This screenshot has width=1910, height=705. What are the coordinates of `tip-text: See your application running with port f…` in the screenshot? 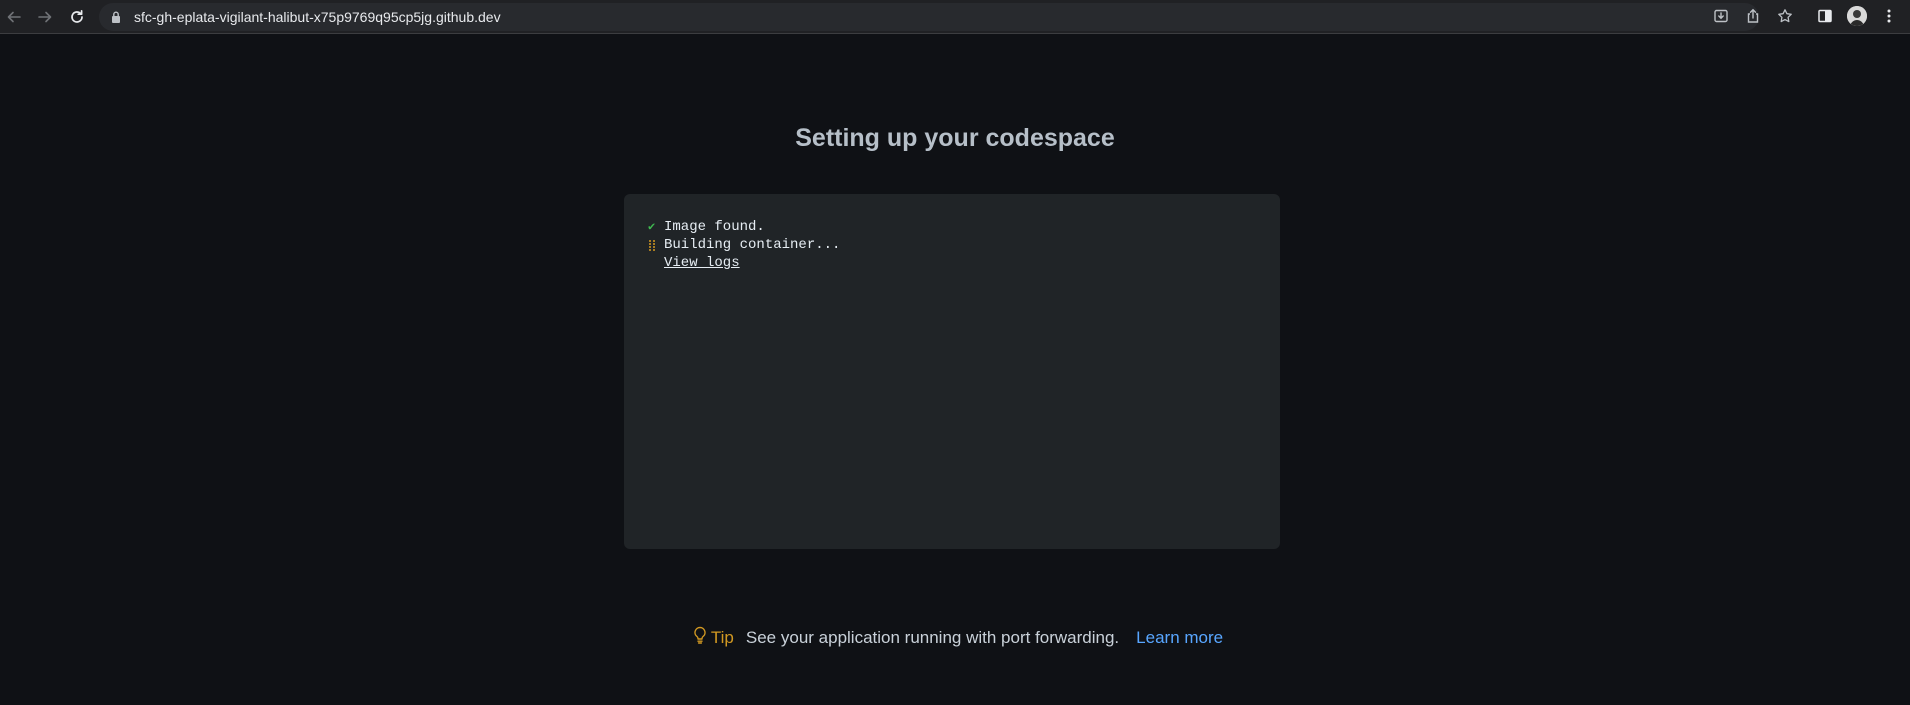 It's located at (932, 637).